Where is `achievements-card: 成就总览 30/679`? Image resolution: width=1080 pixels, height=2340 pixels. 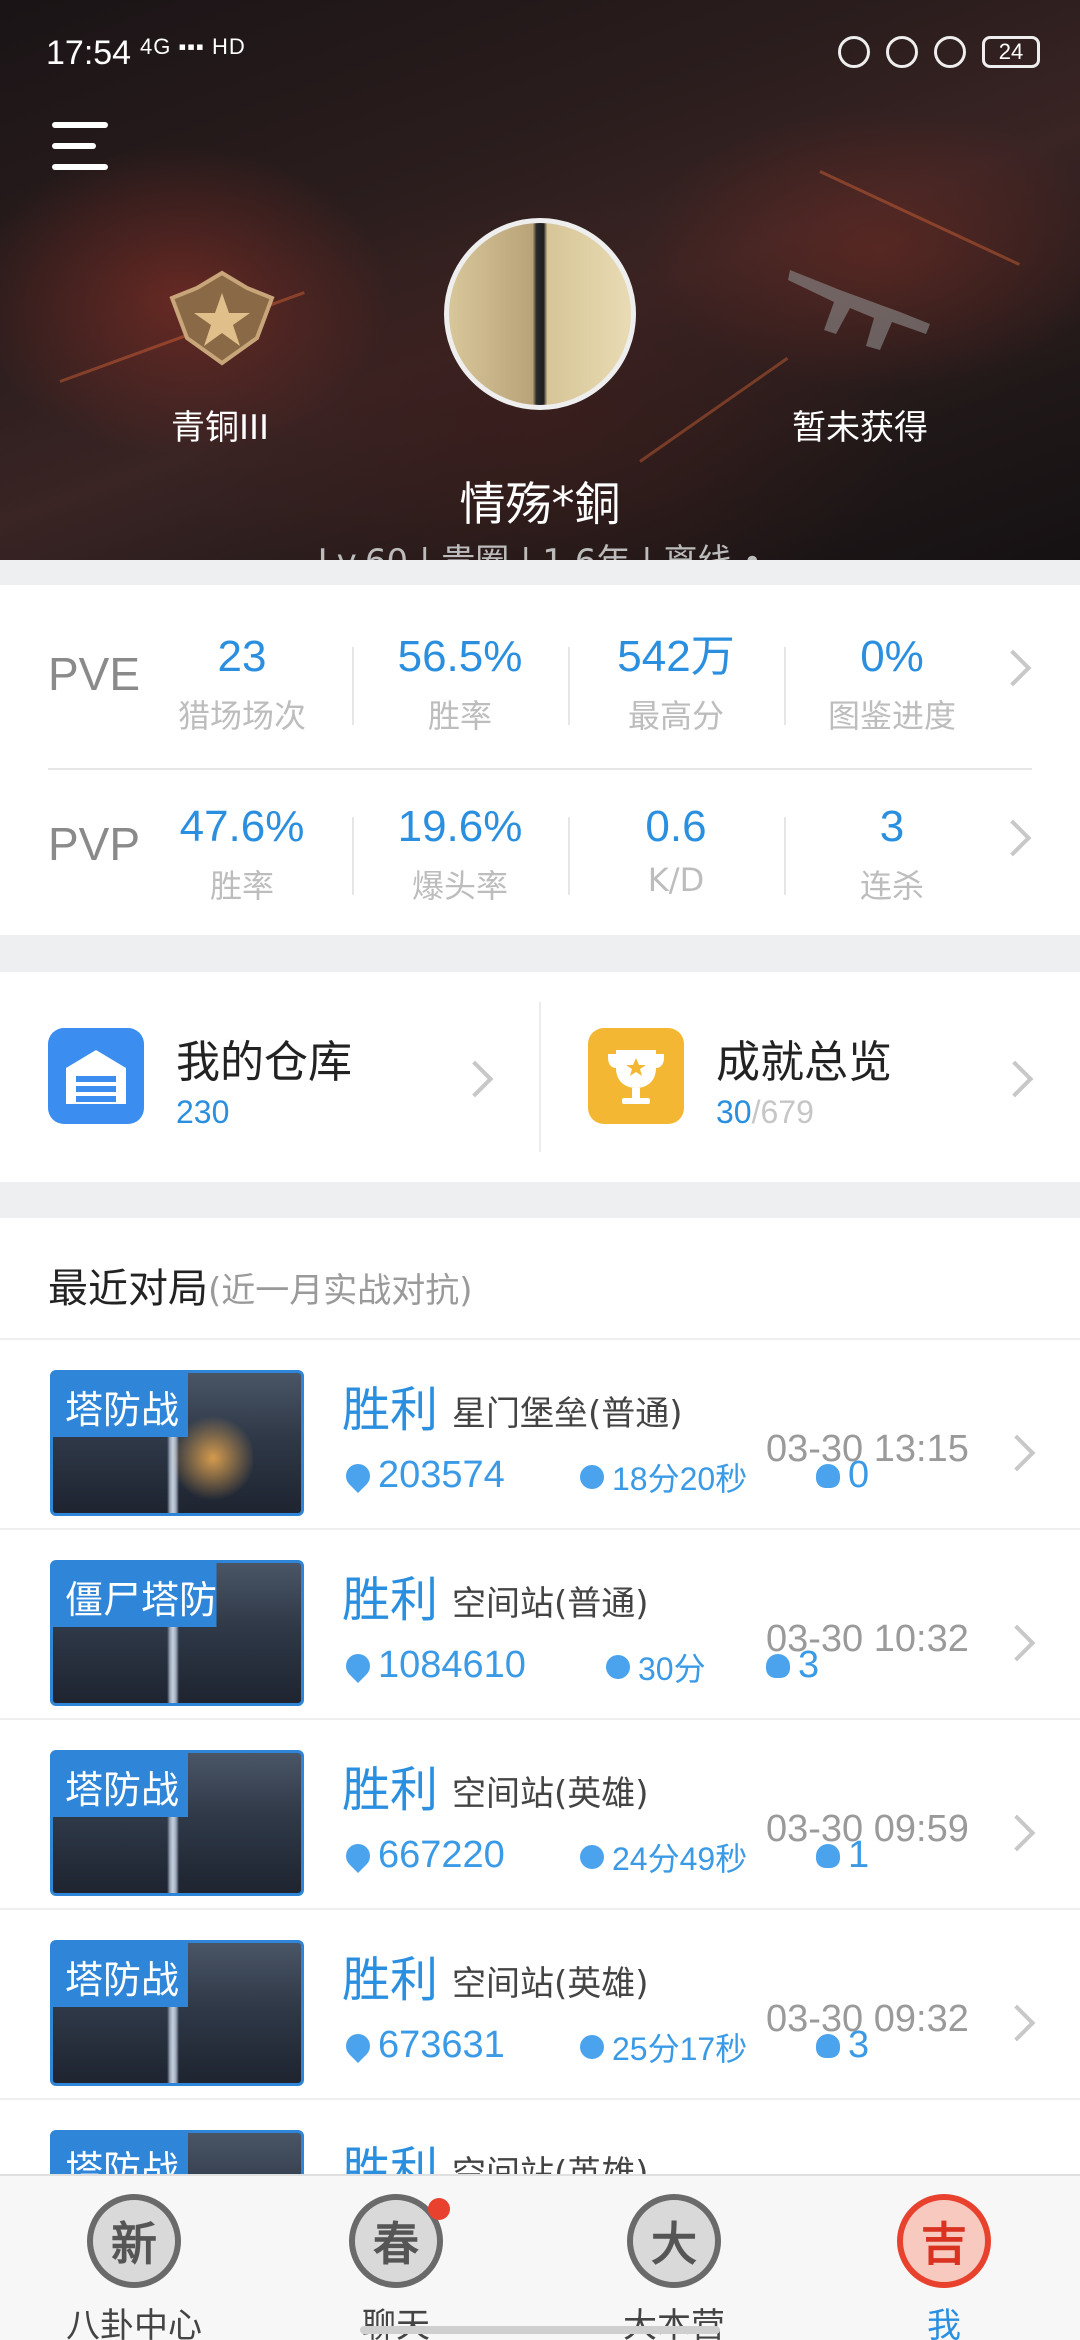 achievements-card: 成就总览 30/679 is located at coordinates (810, 1077).